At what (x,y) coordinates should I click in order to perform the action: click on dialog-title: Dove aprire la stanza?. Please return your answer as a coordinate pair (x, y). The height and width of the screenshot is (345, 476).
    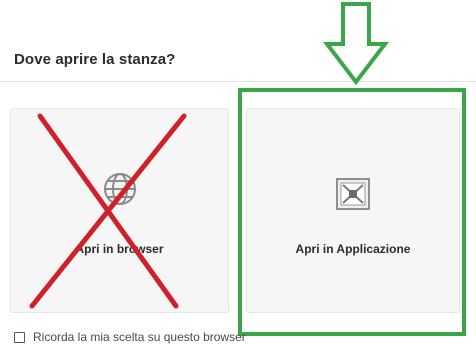
    Looking at the image, I should click on (95, 59).